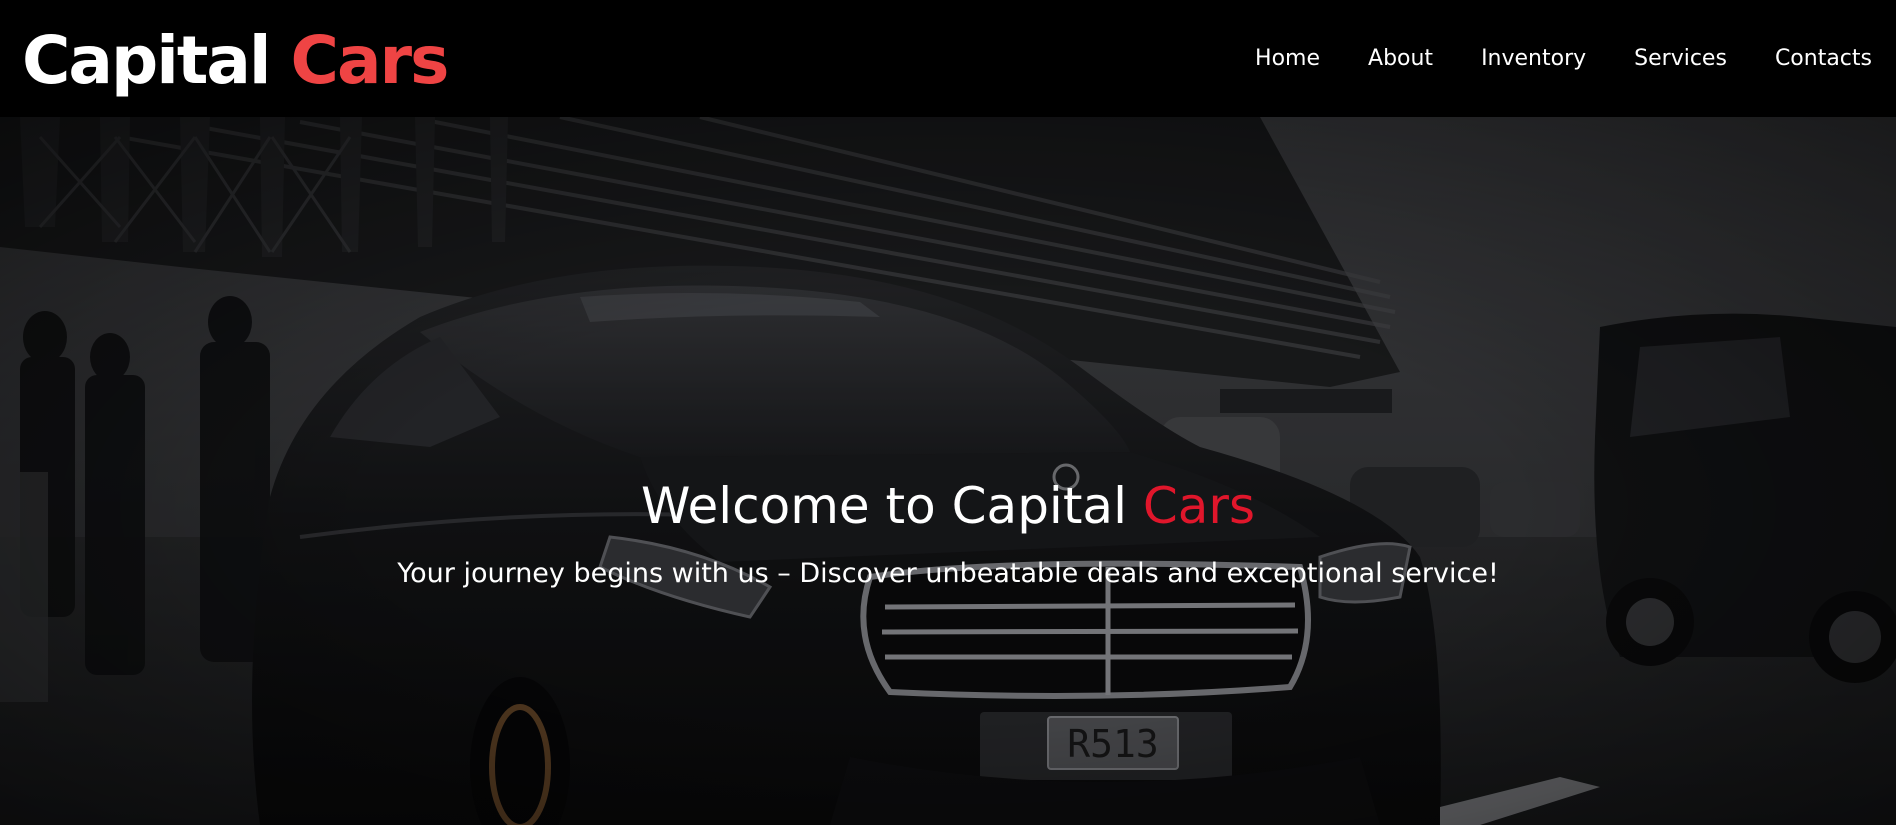 This screenshot has height=825, width=1896. I want to click on hero-title: Welcome to Capital Cars, so click(948, 506).